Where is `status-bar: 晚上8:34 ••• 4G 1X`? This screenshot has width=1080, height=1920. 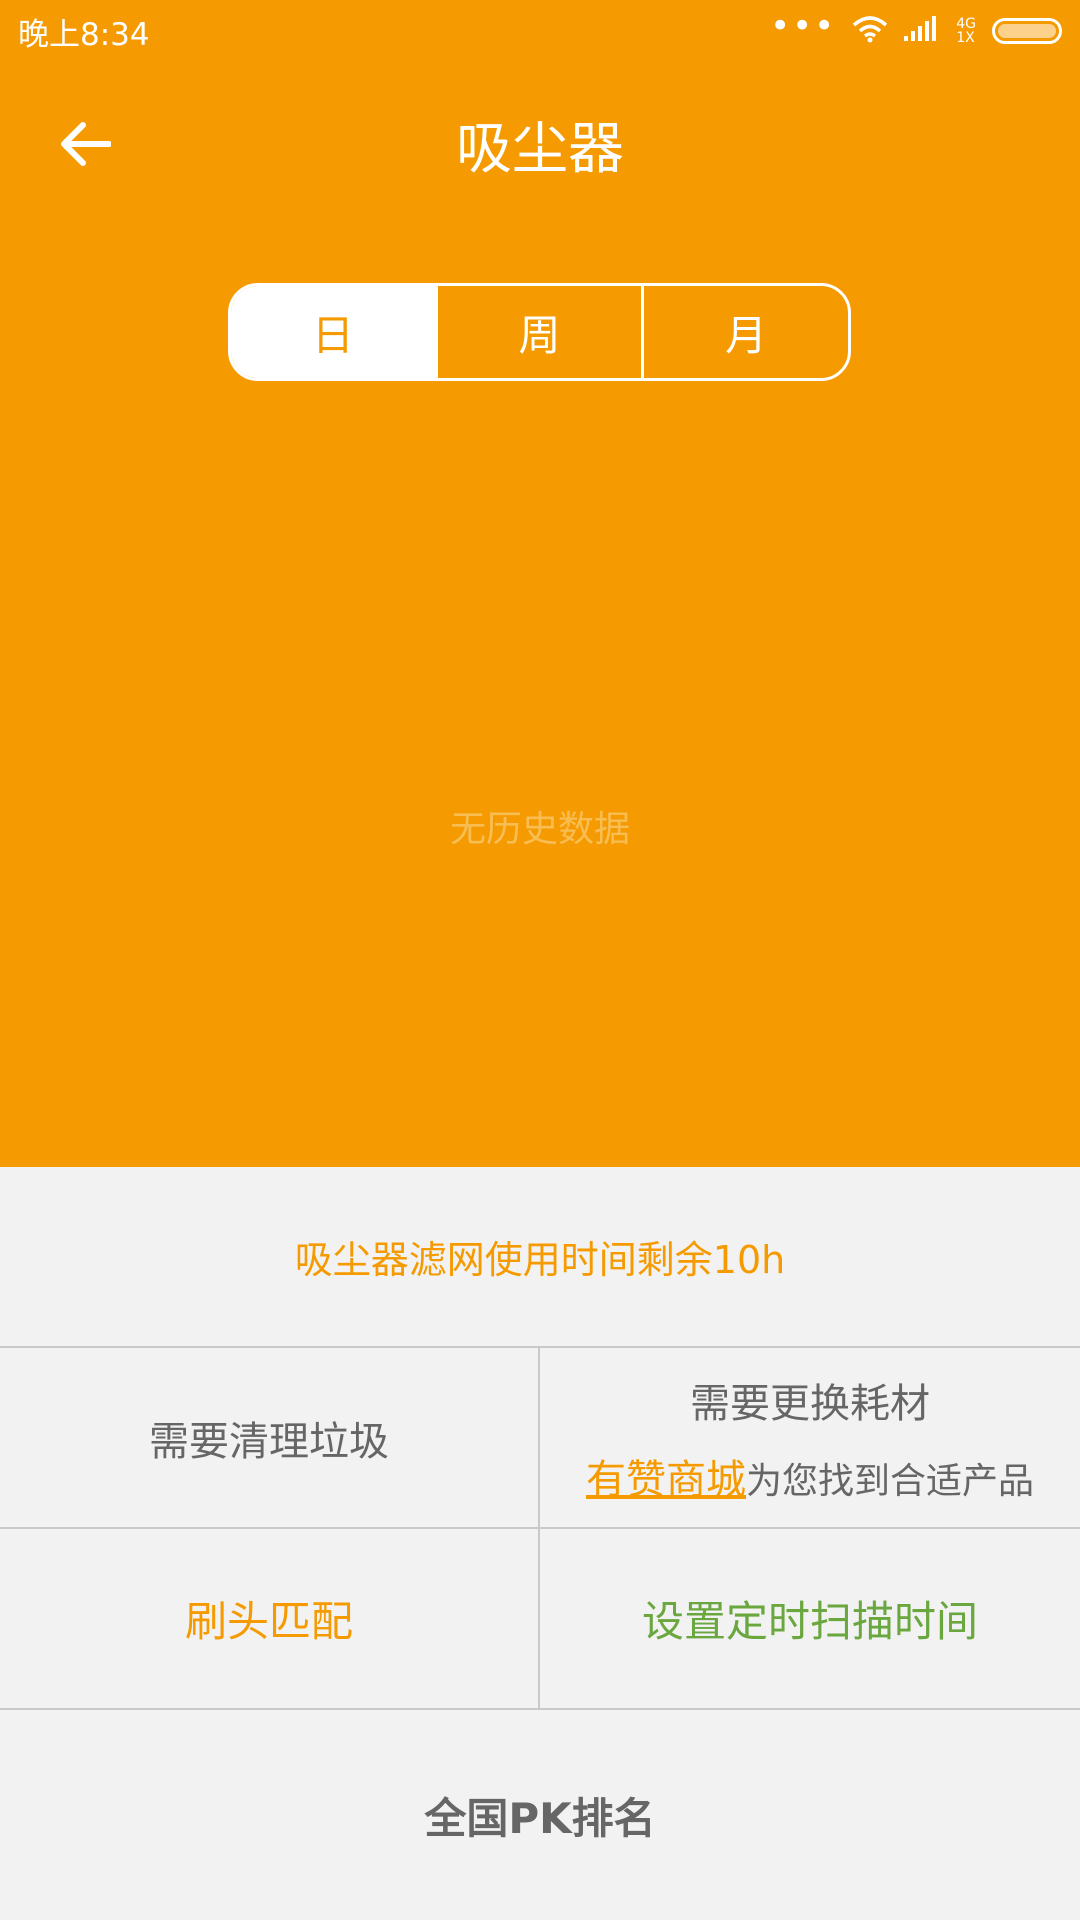
status-bar: 晚上8:34 ••• 4G 1X is located at coordinates (540, 31).